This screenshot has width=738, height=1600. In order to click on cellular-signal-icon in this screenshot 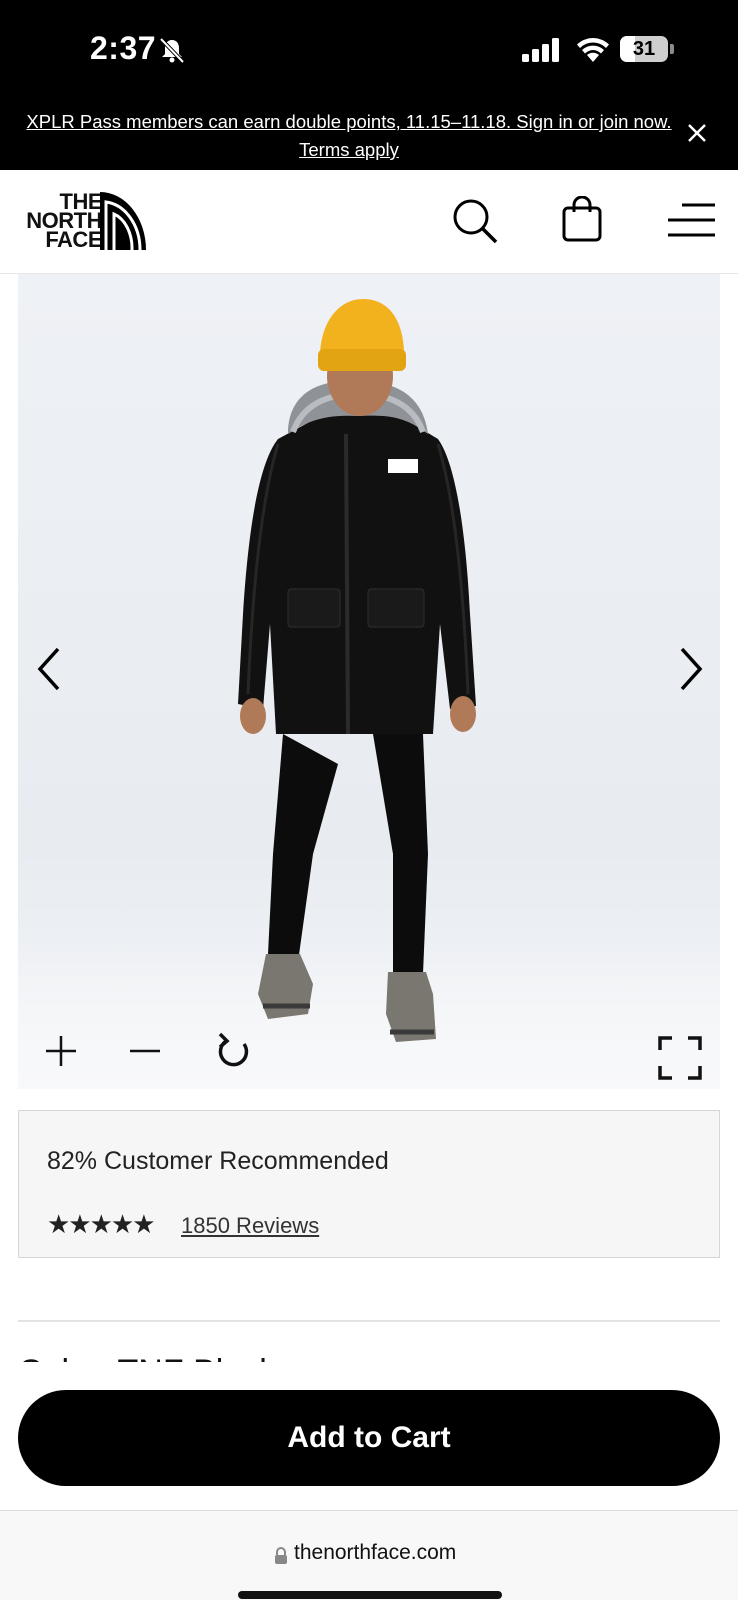, I will do `click(540, 50)`.